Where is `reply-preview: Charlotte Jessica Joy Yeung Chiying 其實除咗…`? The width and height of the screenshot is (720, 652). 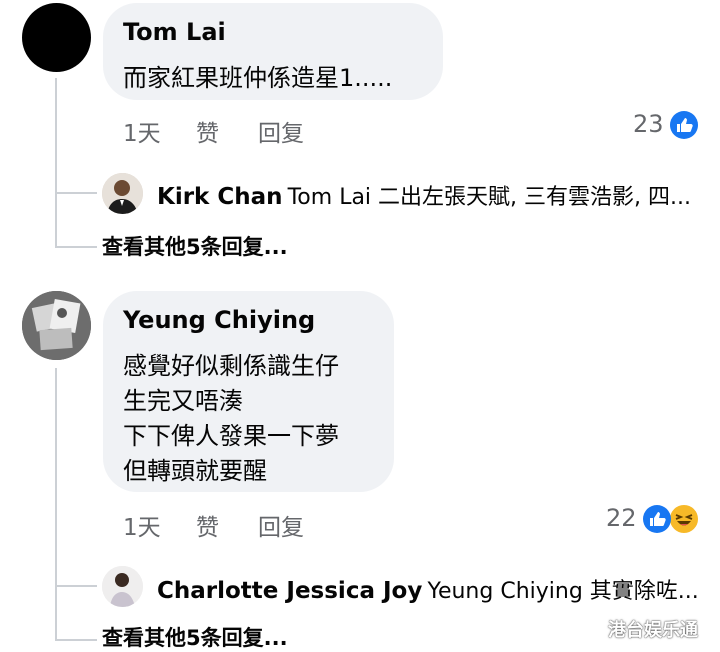
reply-preview: Charlotte Jessica Joy Yeung Chiying 其實除咗… is located at coordinates (429, 589).